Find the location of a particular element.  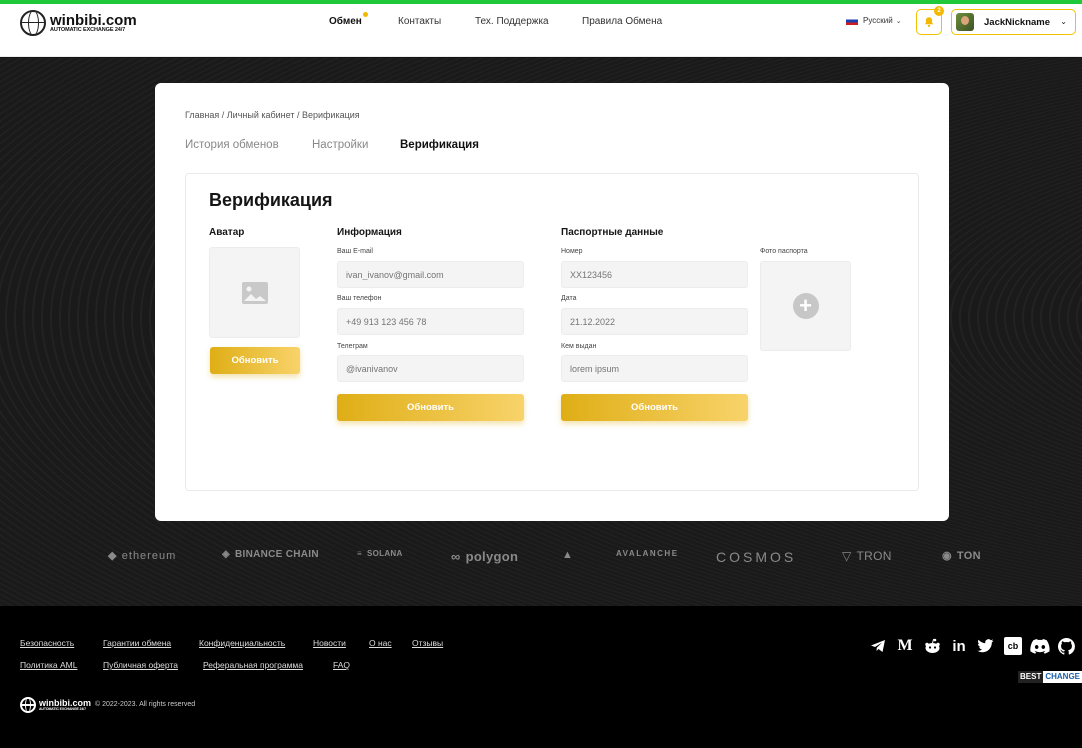

footer-link-faq: FAQ is located at coordinates (341, 665).